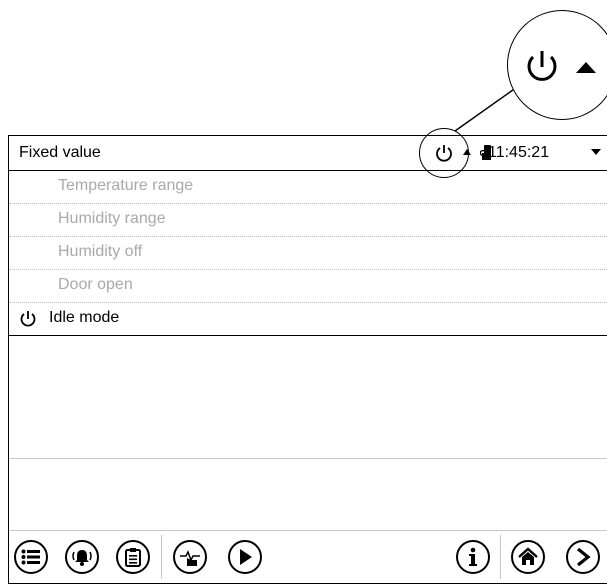  I want to click on list-item: Temperature range, so click(308, 187).